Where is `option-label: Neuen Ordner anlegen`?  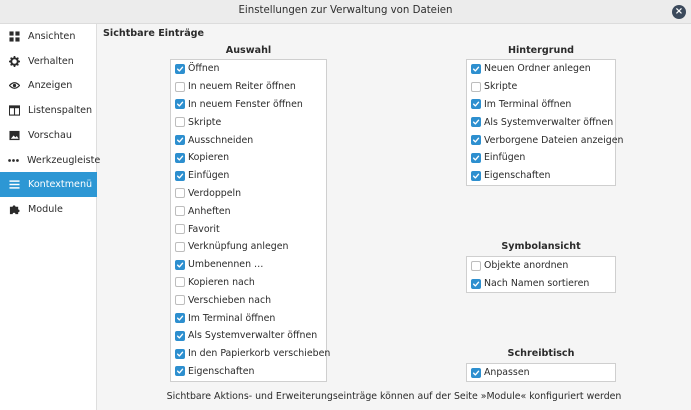 option-label: Neuen Ordner anlegen is located at coordinates (537, 69).